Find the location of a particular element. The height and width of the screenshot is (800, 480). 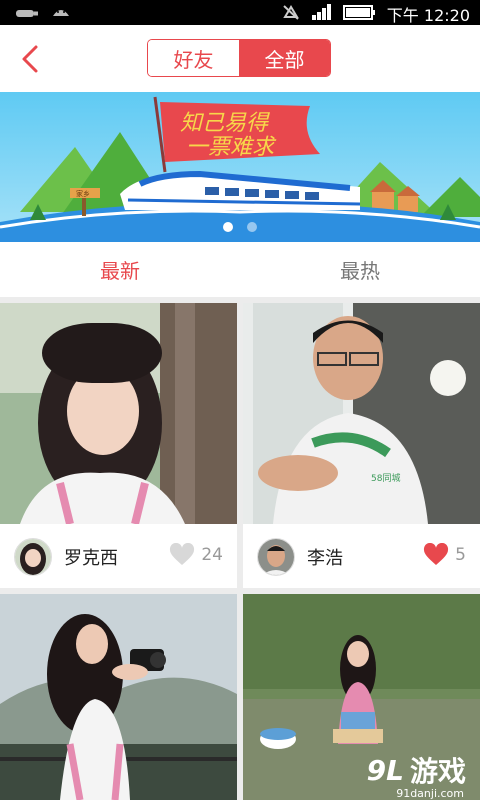

back-button is located at coordinates (30, 59).